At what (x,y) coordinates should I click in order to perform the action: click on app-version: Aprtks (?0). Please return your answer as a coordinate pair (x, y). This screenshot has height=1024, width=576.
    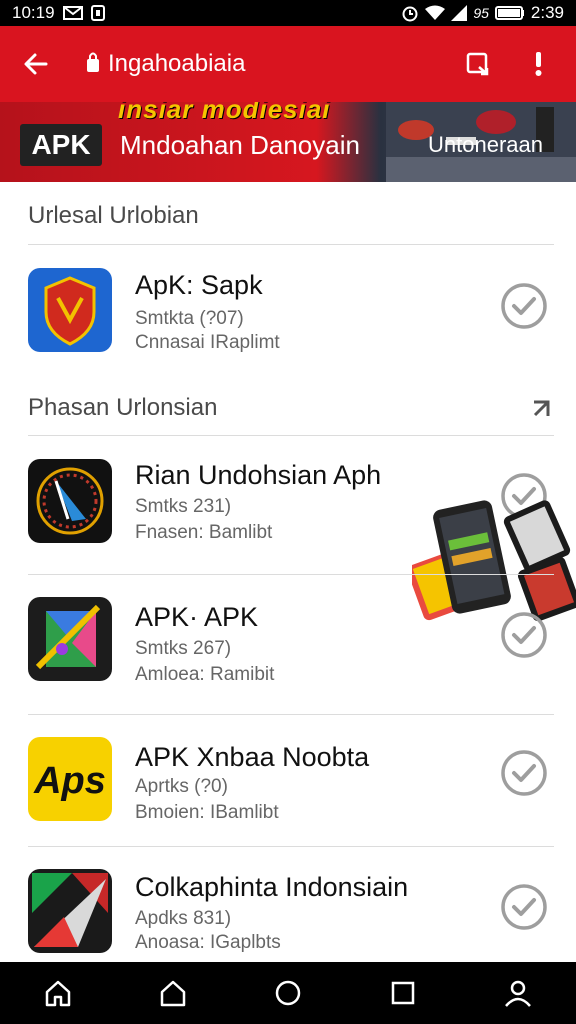
    Looking at the image, I should click on (181, 786).